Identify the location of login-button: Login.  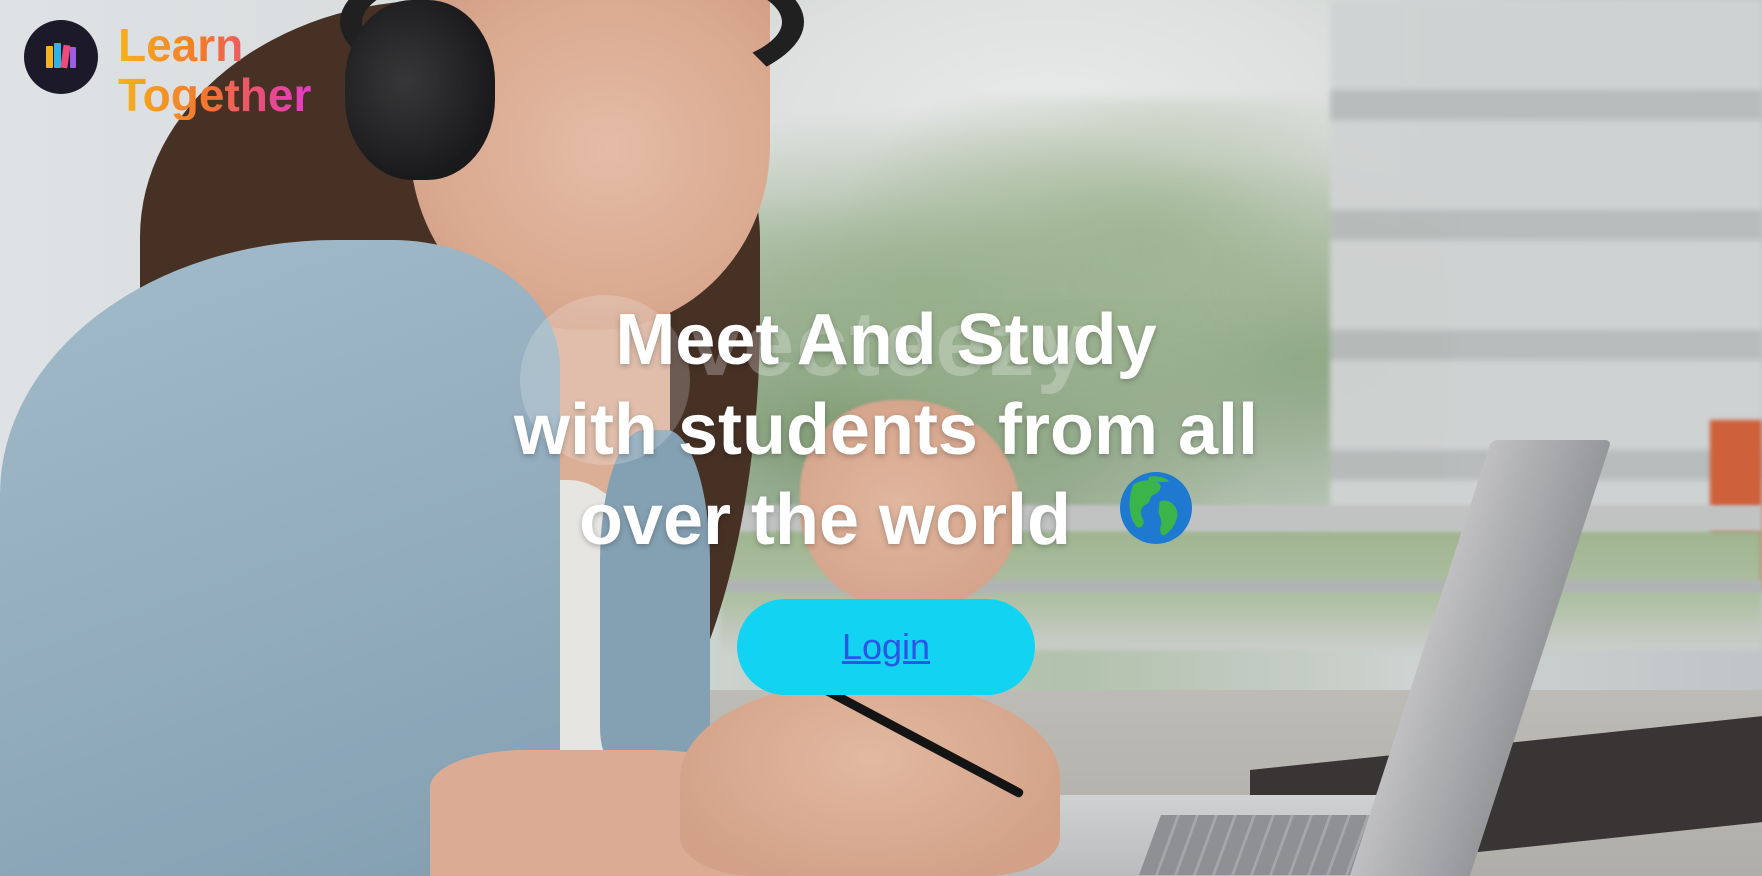
(886, 647).